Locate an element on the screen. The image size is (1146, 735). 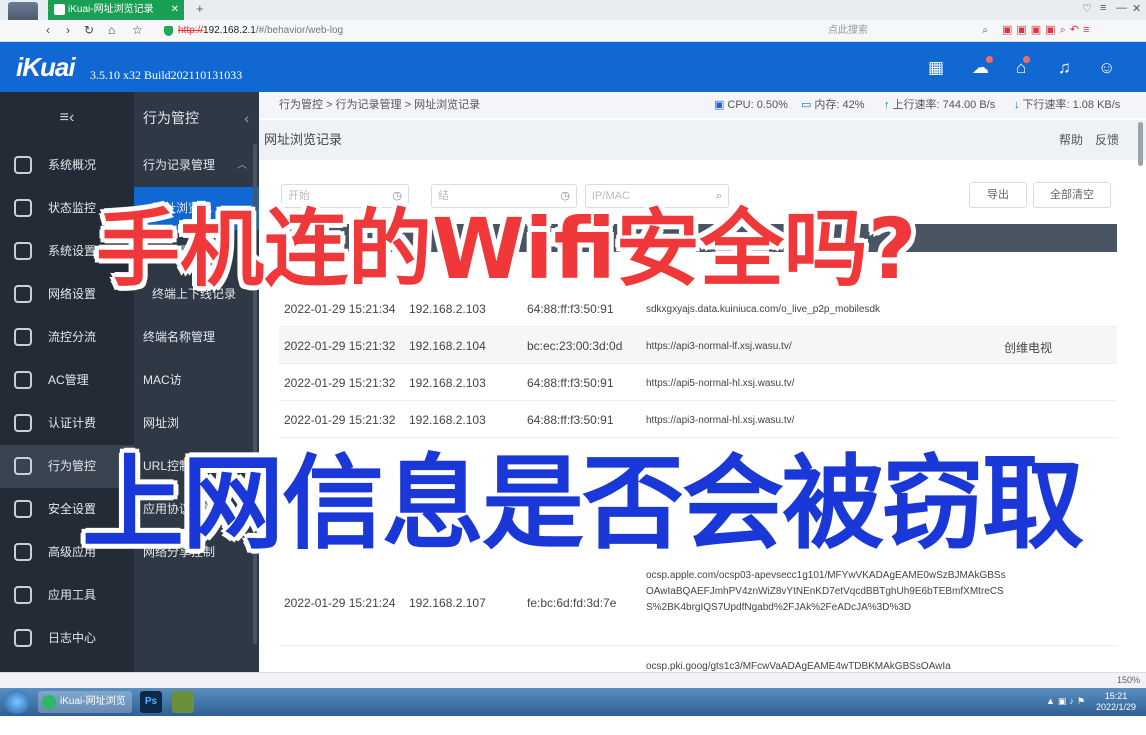
close-window-icon: ✕ is located at coordinates (1136, 8).